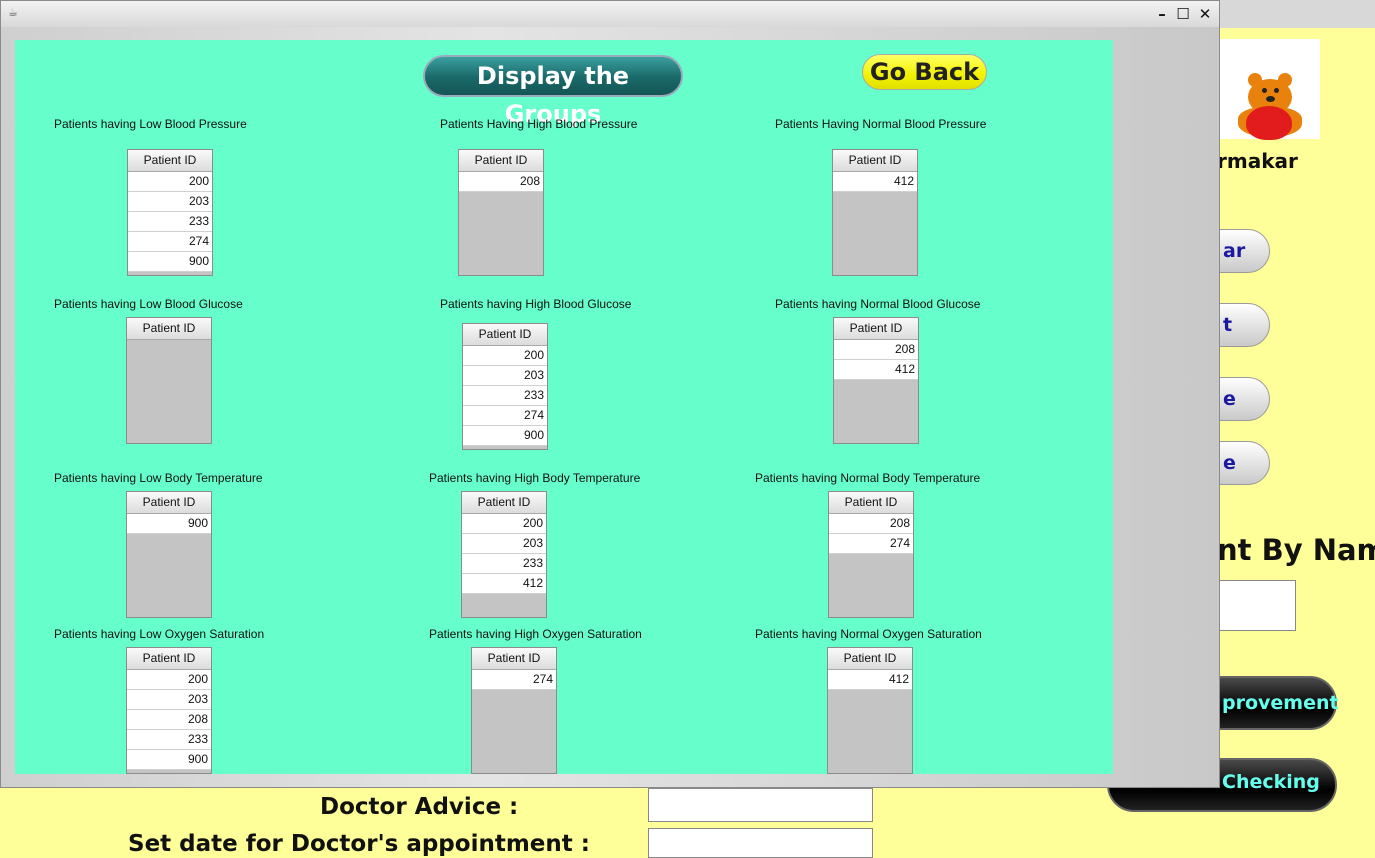 The height and width of the screenshot is (858, 1375). What do you see at coordinates (359, 844) in the screenshot?
I see `appointment-date-label: Set date for Doctor's appointment :` at bounding box center [359, 844].